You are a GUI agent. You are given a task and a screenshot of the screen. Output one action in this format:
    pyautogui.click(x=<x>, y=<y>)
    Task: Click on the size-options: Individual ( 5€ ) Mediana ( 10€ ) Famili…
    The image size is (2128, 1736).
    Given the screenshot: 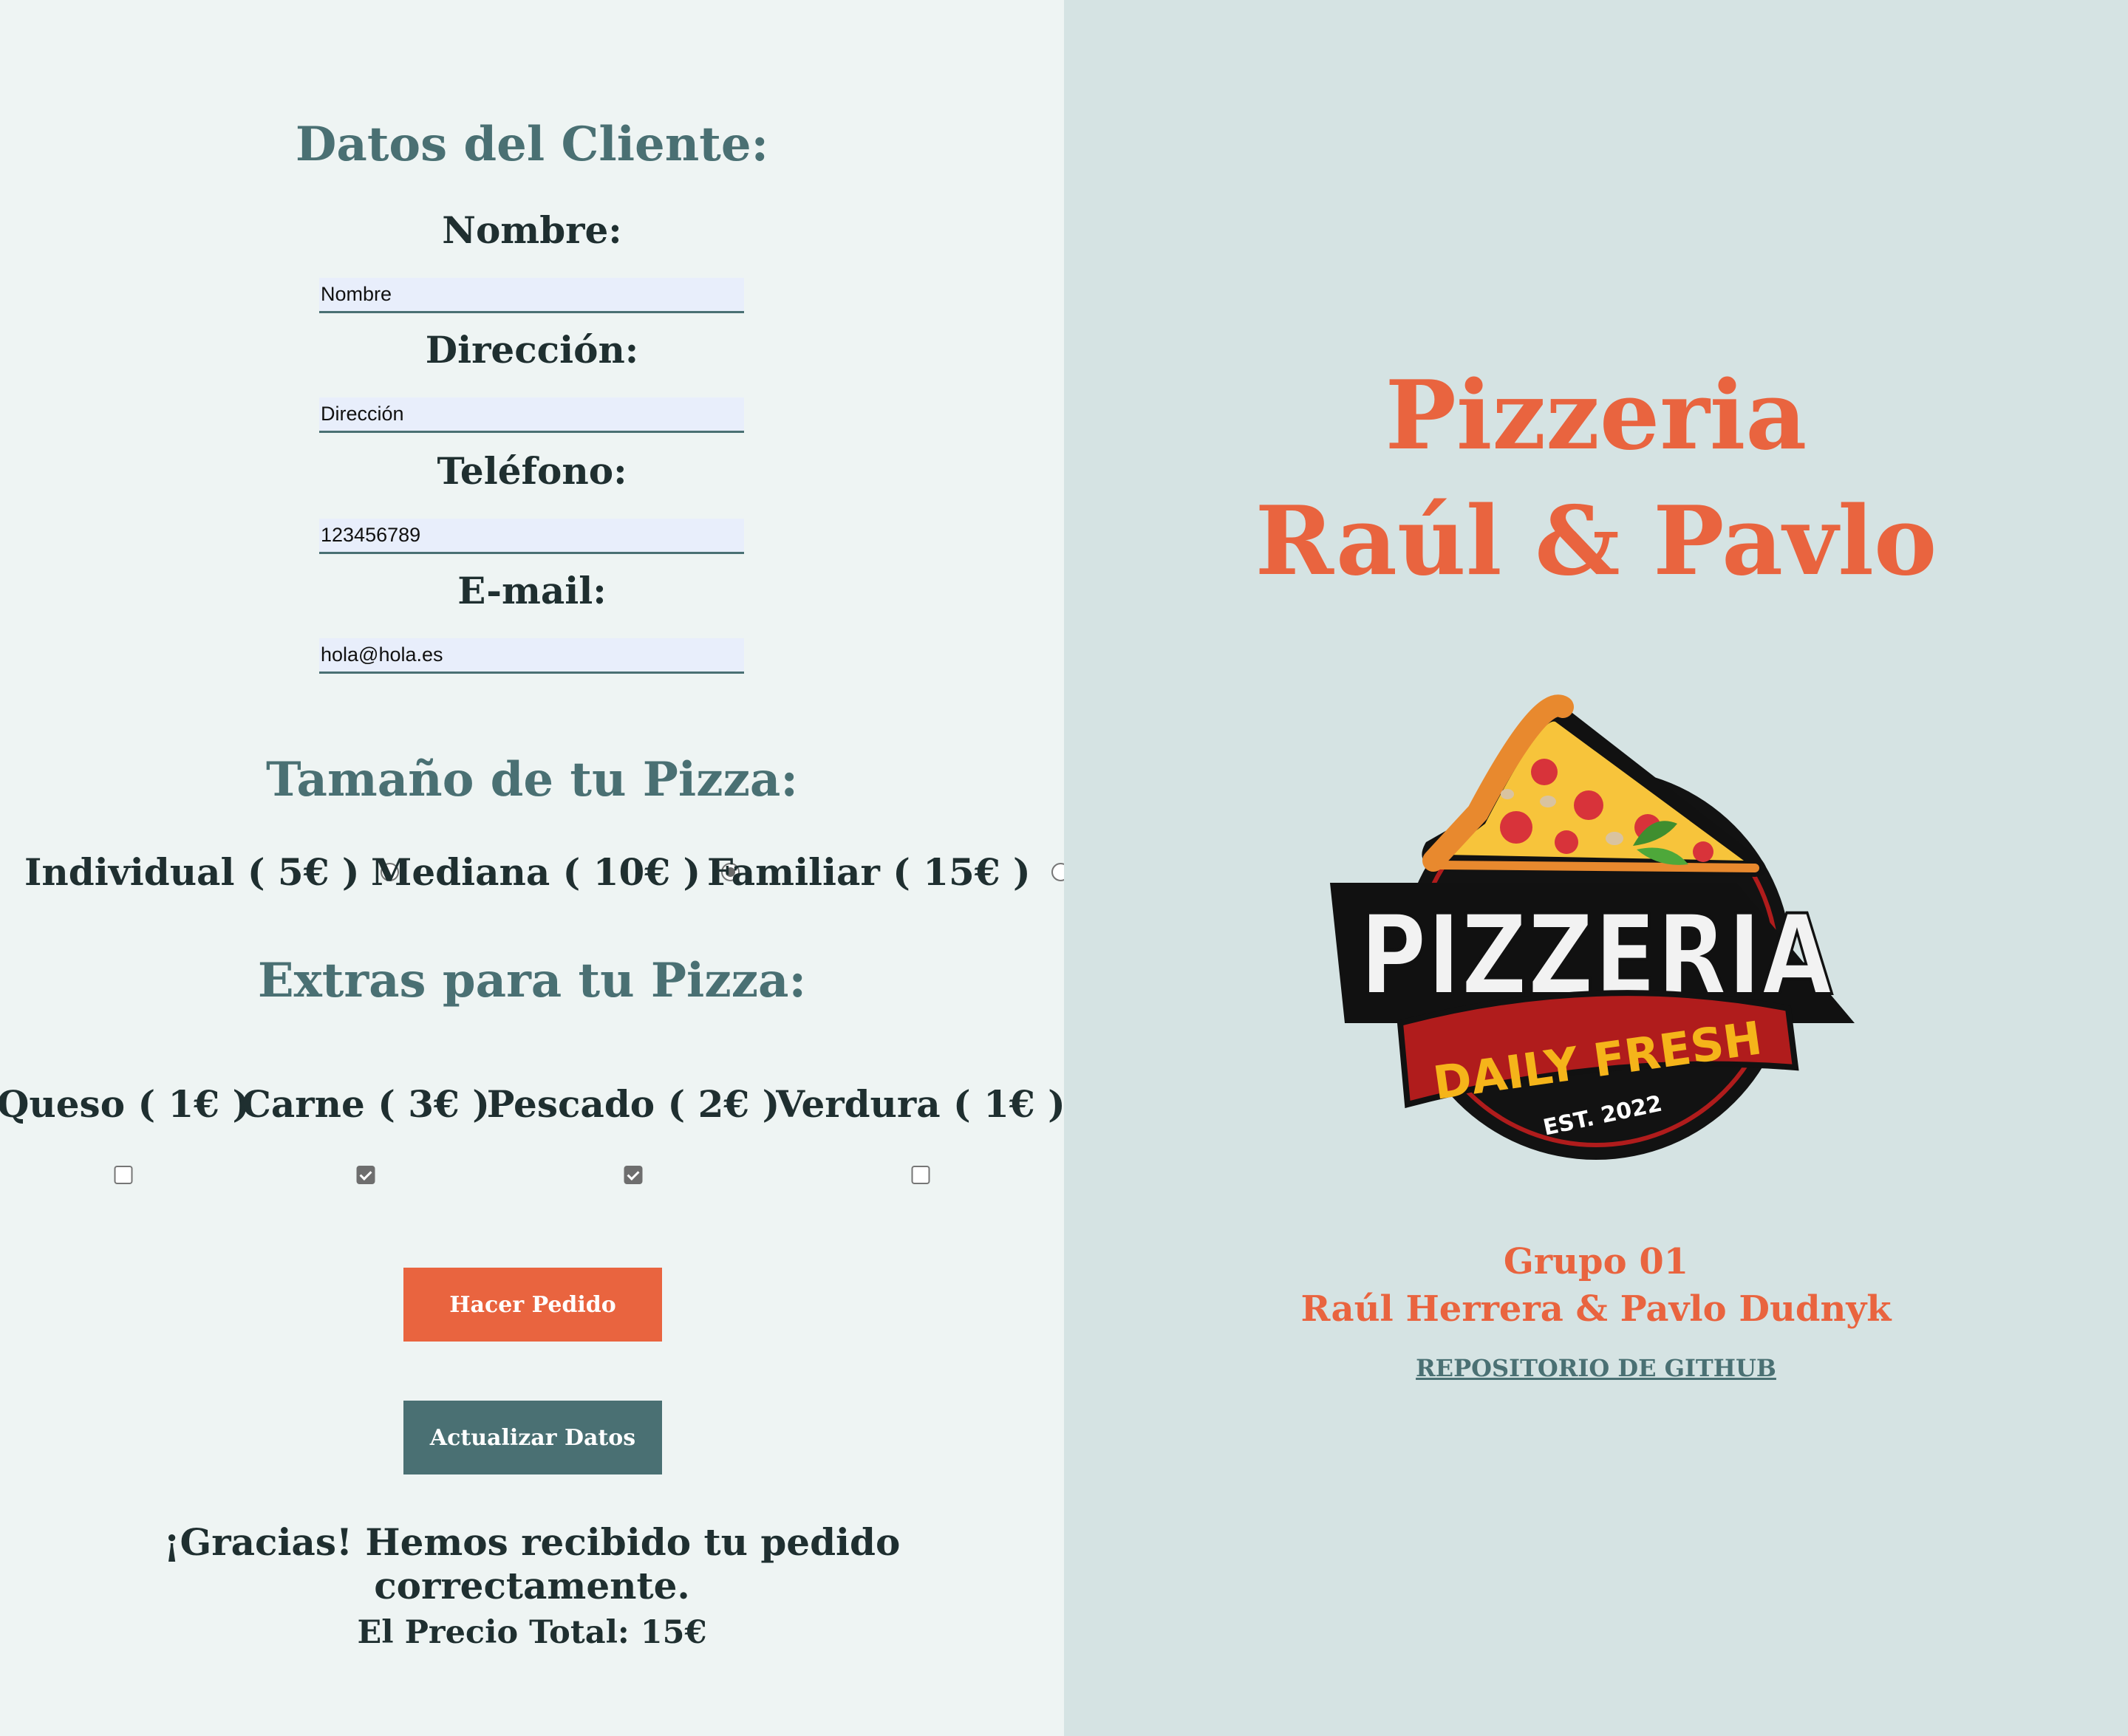 What is the action you would take?
    pyautogui.click(x=535, y=871)
    